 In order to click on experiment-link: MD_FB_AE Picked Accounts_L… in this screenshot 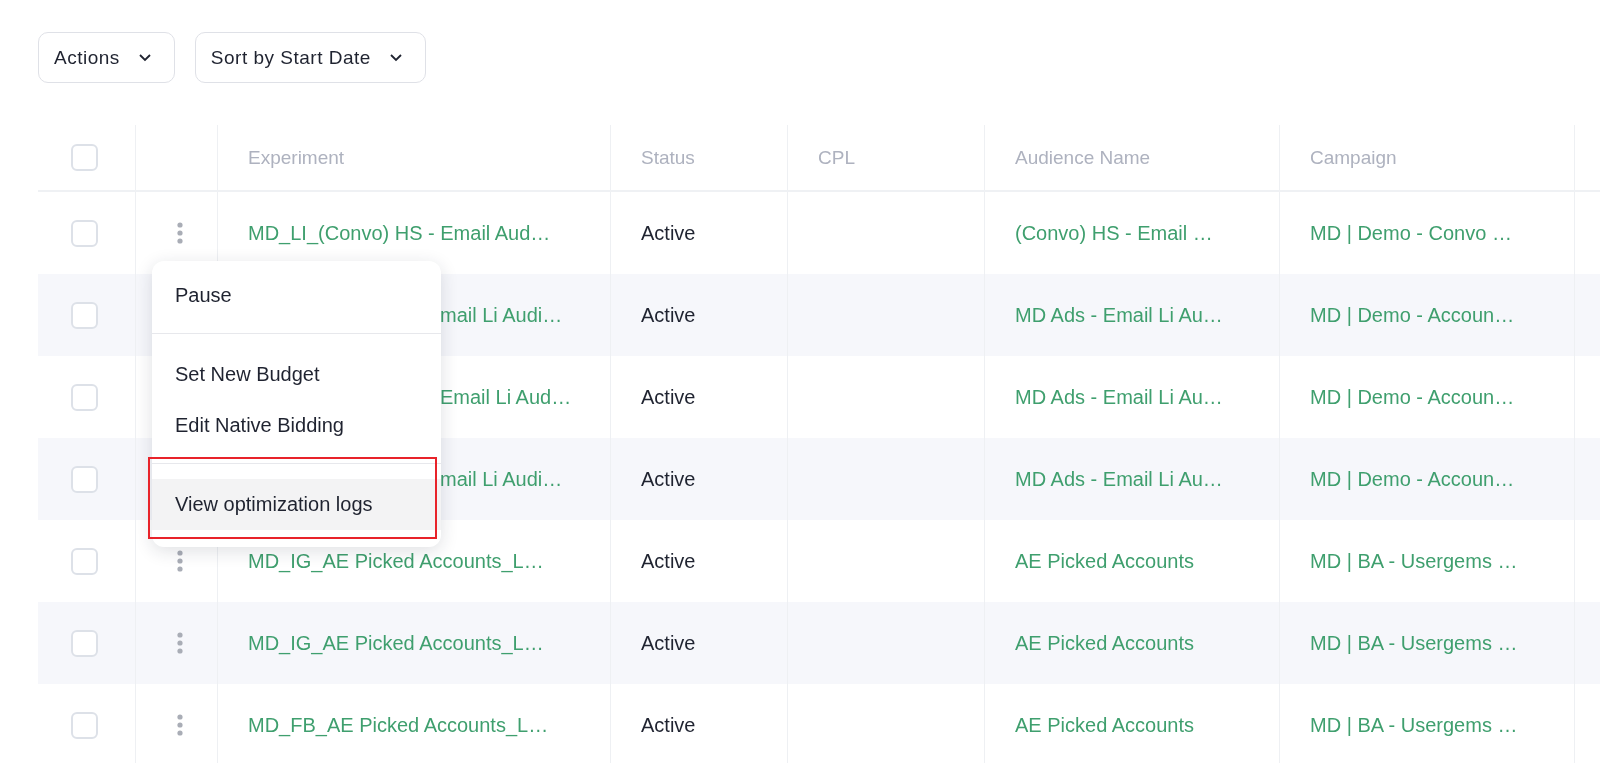, I will do `click(398, 725)`.